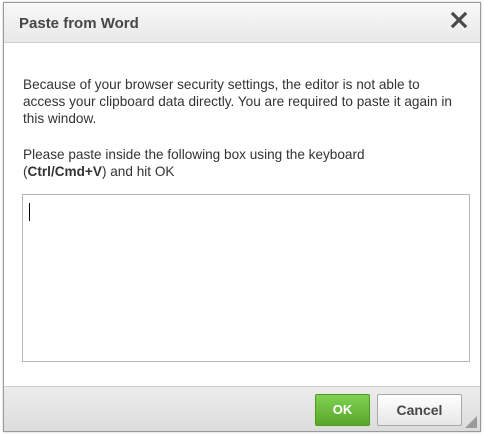 Image resolution: width=484 pixels, height=434 pixels. What do you see at coordinates (470, 421) in the screenshot?
I see `resize-grip-icon` at bounding box center [470, 421].